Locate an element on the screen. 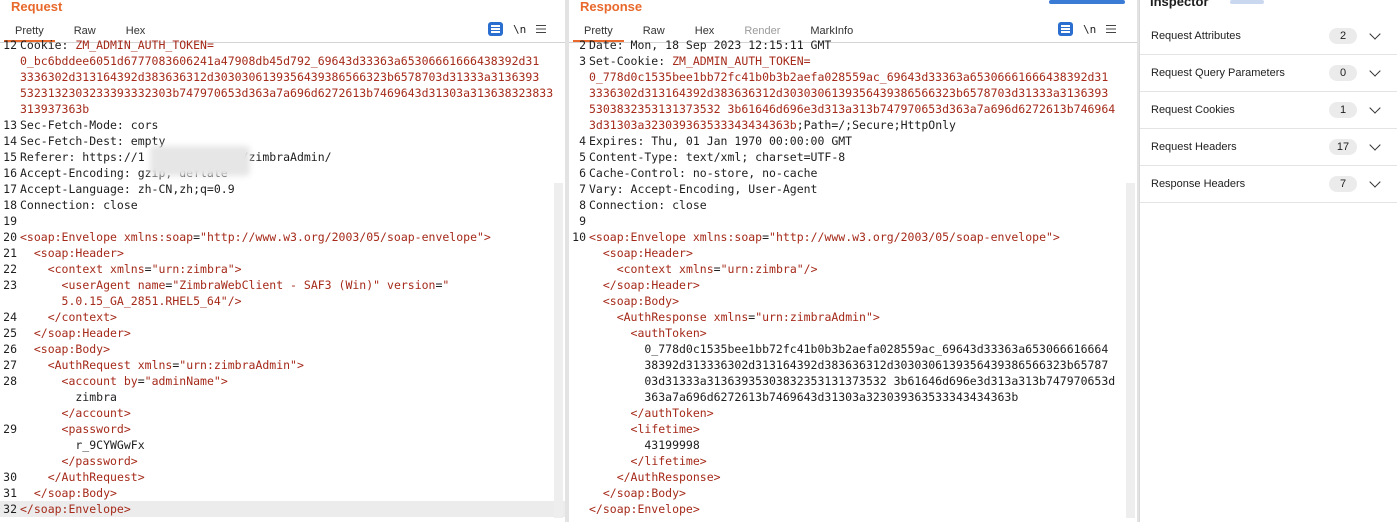 The width and height of the screenshot is (1397, 522). line-text: Connection: close is located at coordinates (863, 205).